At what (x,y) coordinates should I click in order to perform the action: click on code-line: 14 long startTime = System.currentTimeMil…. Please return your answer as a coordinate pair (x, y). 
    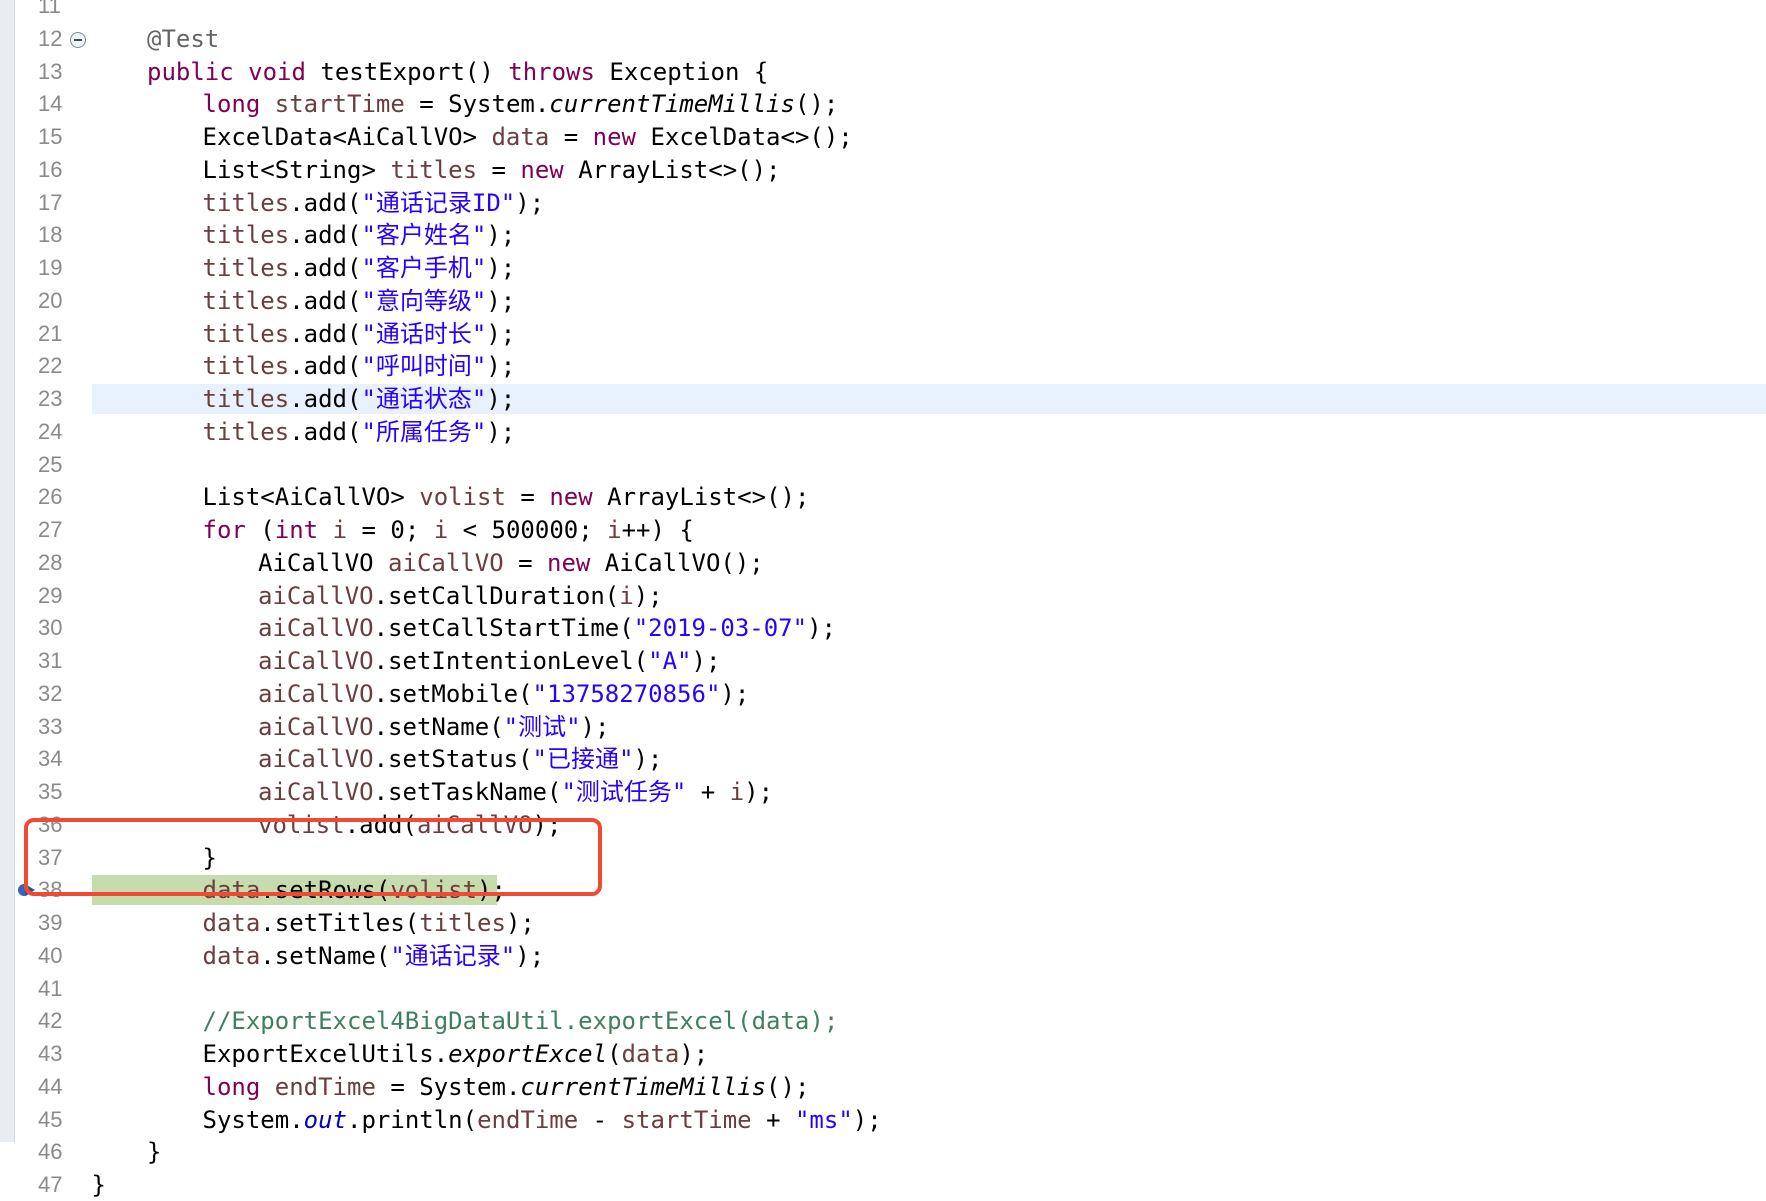
    Looking at the image, I should click on (883, 104).